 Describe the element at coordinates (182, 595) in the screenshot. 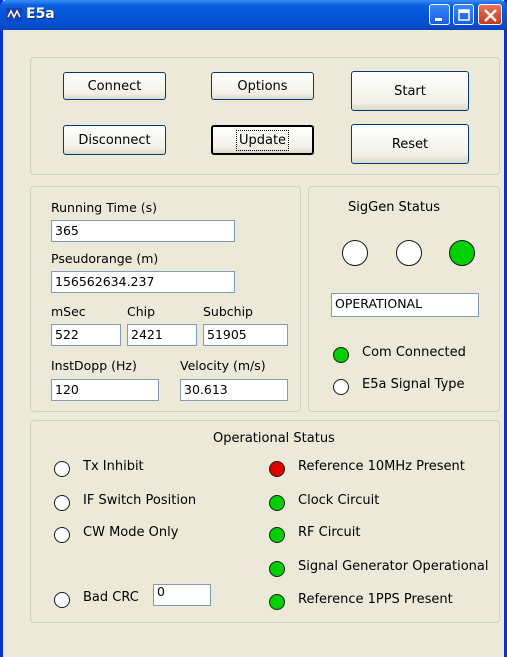

I see `bad-crc-field: 0` at that location.